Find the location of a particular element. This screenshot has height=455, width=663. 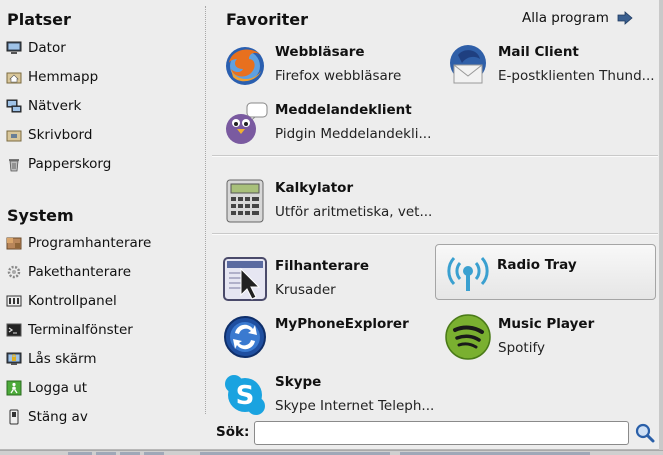

system-item-terminal: Terminalfönster is located at coordinates (103, 330).